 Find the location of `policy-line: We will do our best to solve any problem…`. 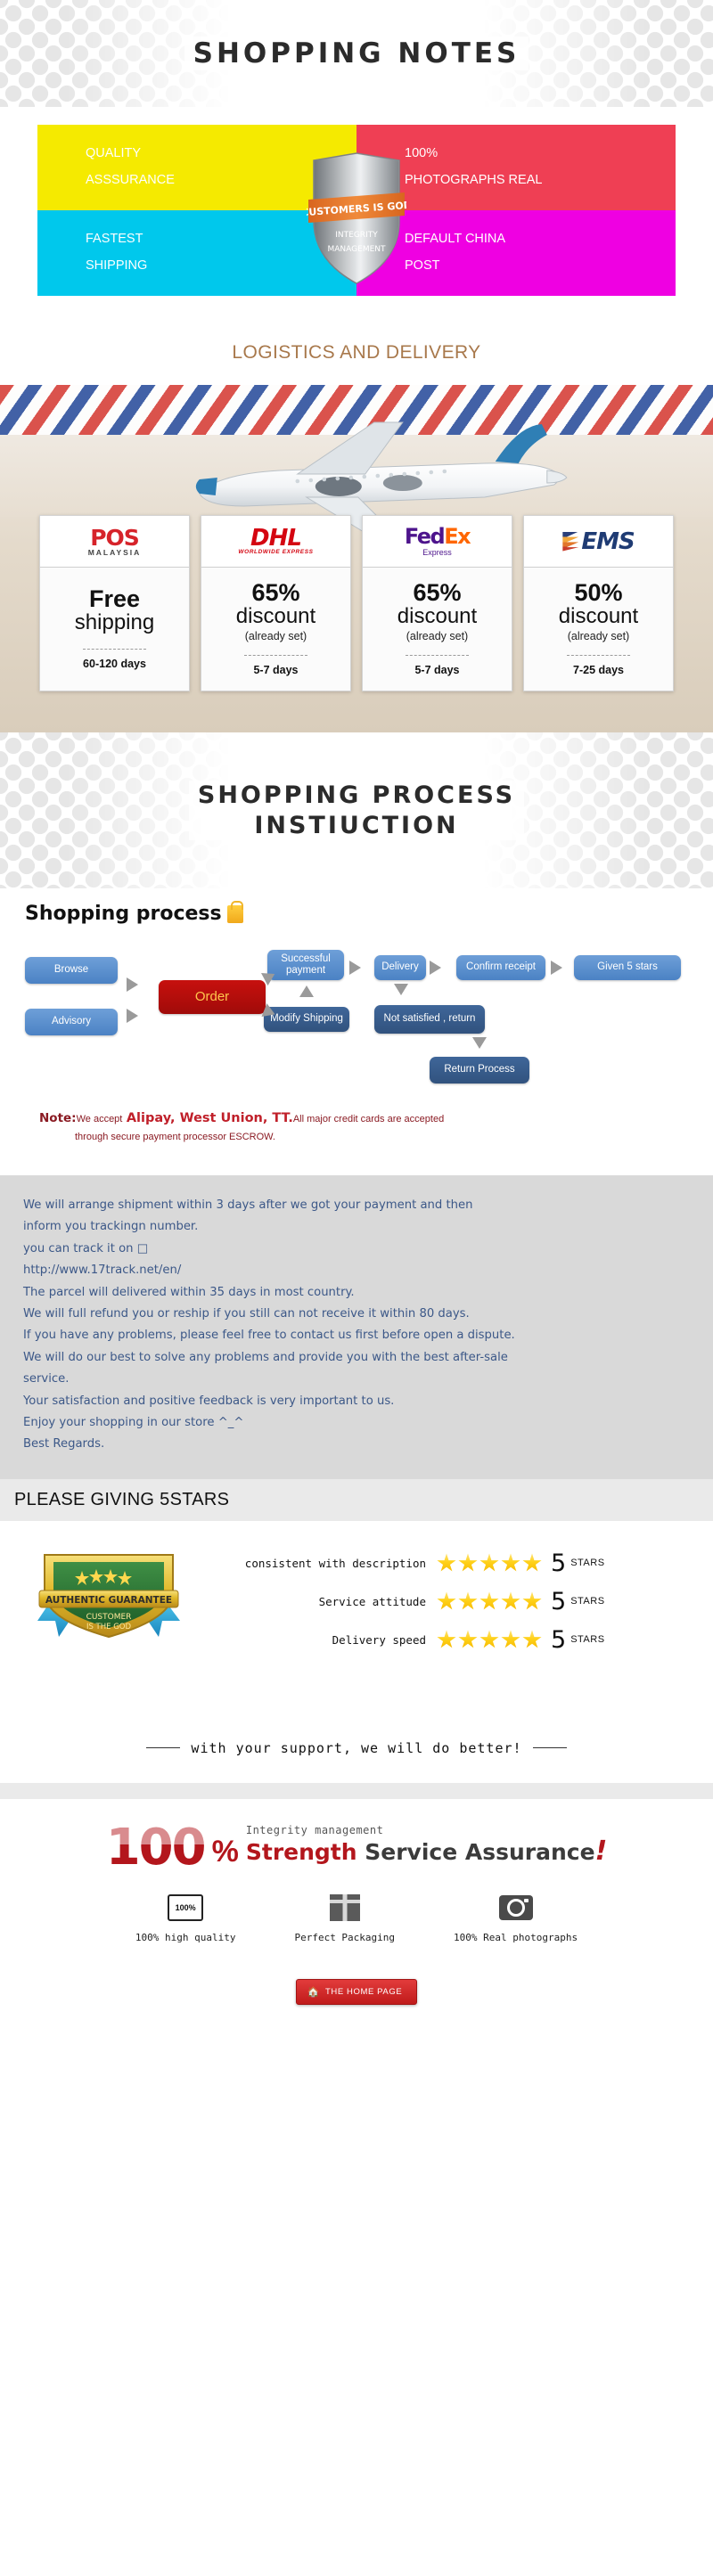

policy-line: We will do our best to solve any problem… is located at coordinates (265, 1357).